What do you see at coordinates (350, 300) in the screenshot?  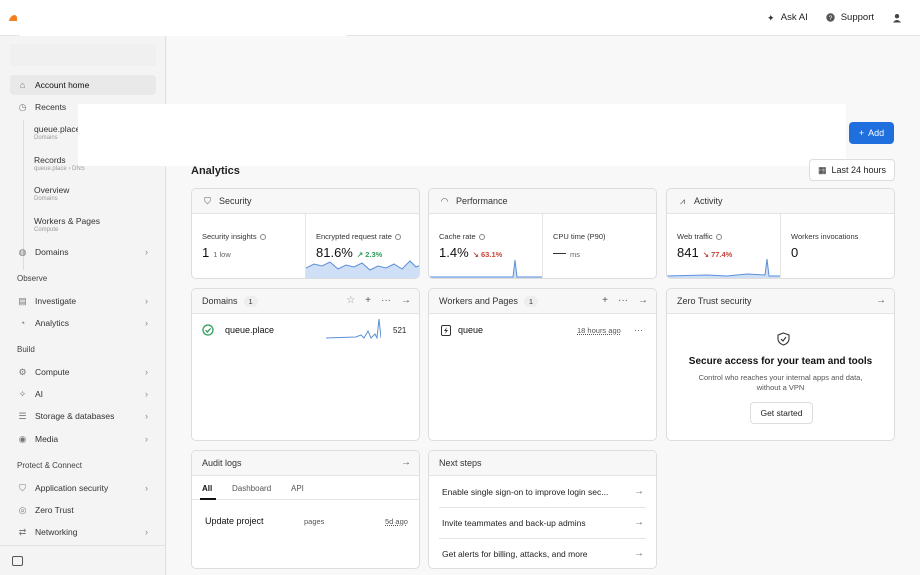 I see `star-icon: ☆` at bounding box center [350, 300].